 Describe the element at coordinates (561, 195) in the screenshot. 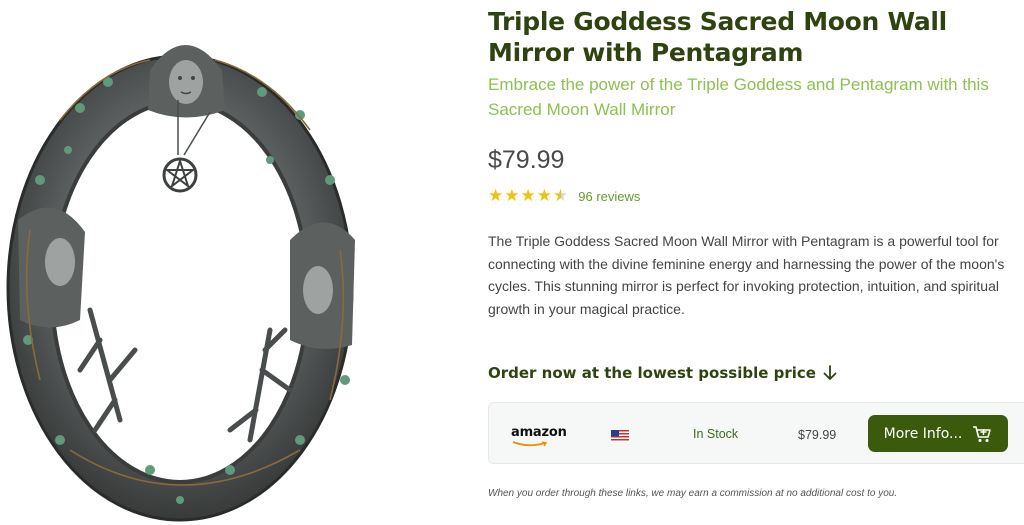

I see `half-star-icon: ★` at that location.